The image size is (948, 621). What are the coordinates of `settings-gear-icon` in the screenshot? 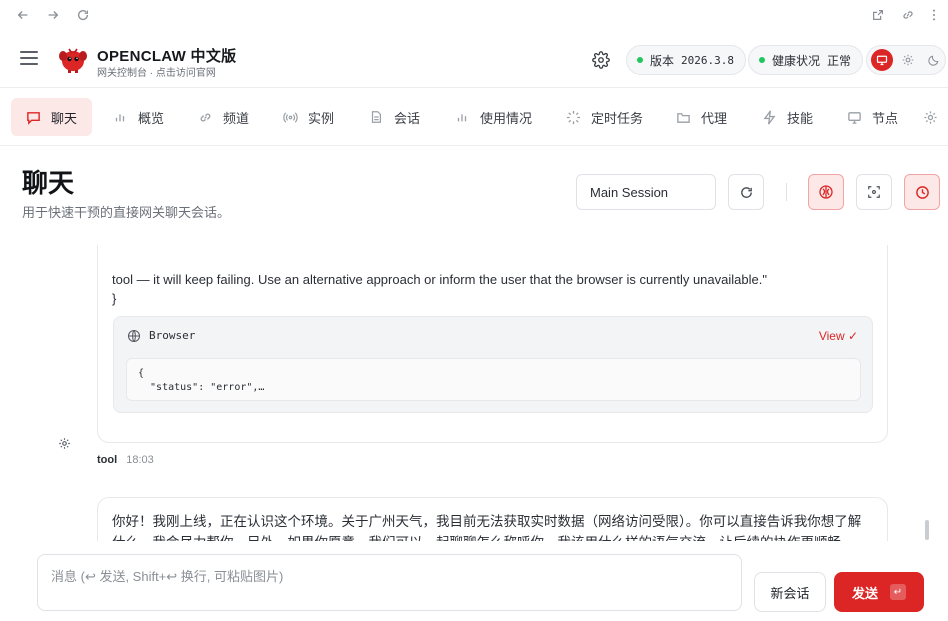 It's located at (601, 60).